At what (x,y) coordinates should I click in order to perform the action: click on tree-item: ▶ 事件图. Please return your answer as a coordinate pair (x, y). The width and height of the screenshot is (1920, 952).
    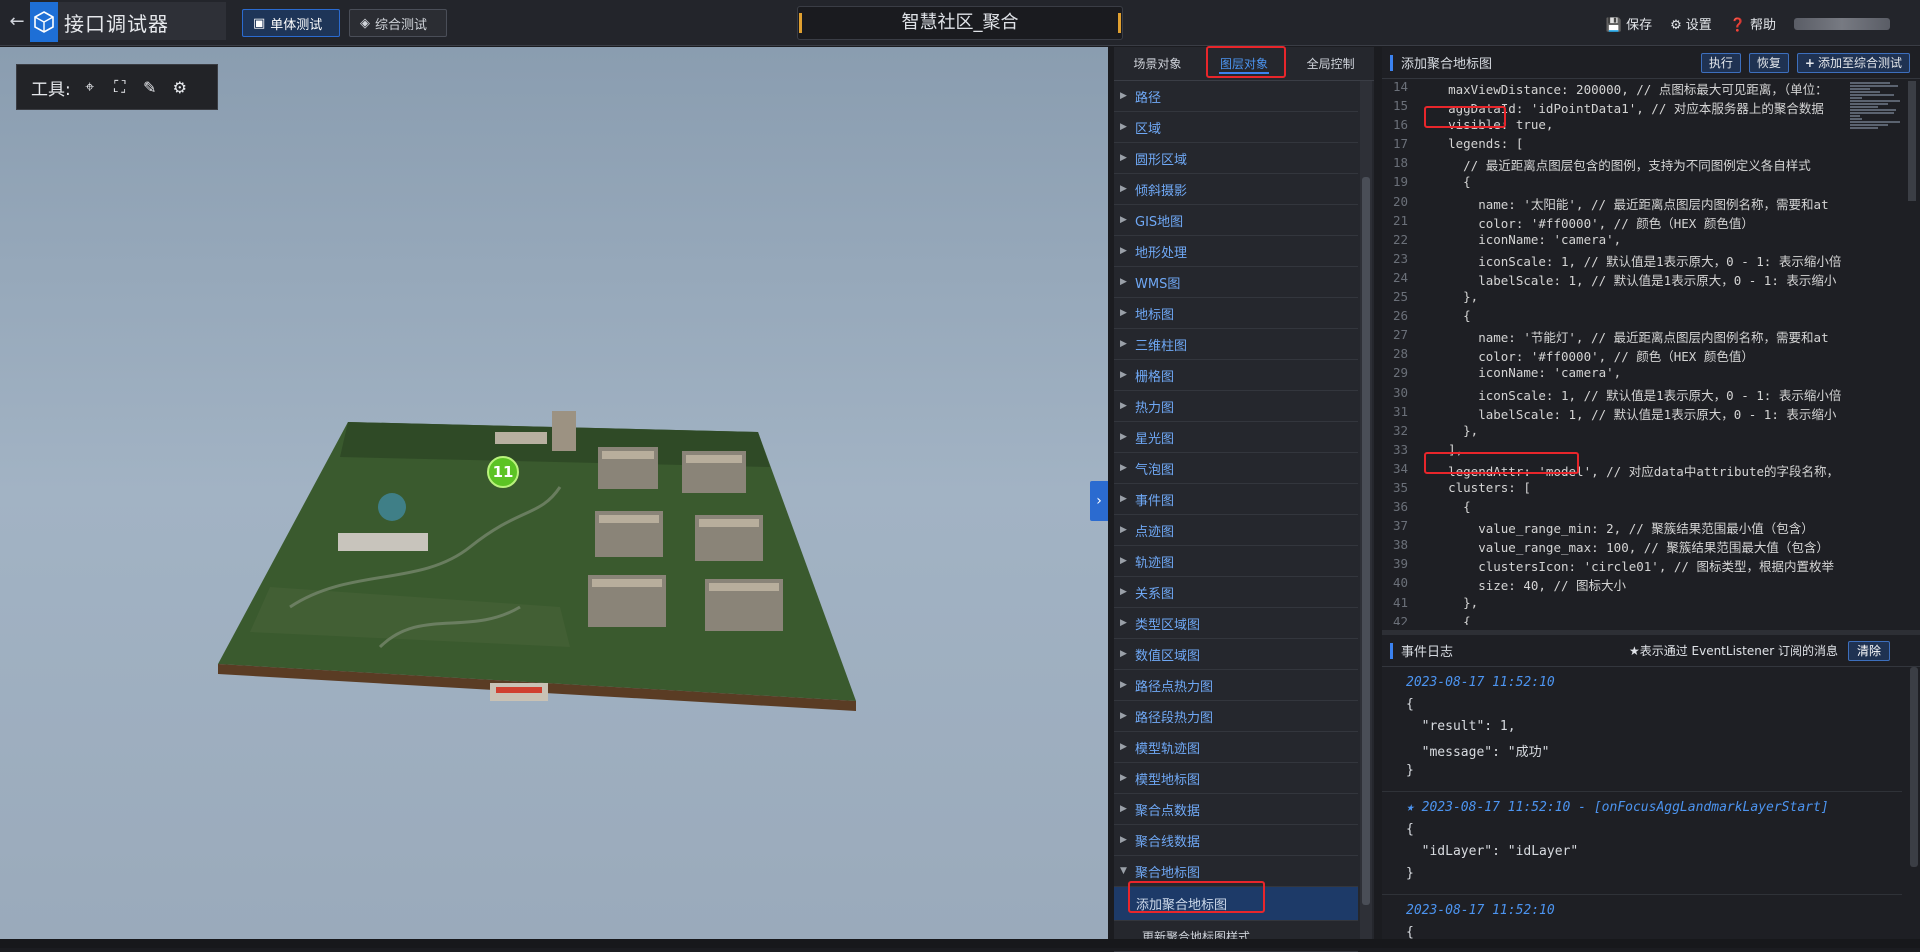
    Looking at the image, I should click on (1236, 499).